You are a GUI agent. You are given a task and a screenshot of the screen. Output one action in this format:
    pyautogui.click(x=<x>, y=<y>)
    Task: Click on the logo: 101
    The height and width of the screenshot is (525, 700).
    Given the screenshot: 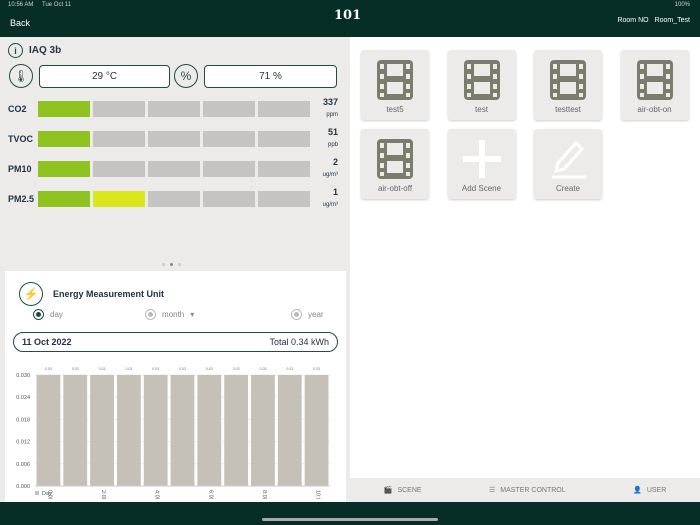 What is the action you would take?
    pyautogui.click(x=348, y=15)
    